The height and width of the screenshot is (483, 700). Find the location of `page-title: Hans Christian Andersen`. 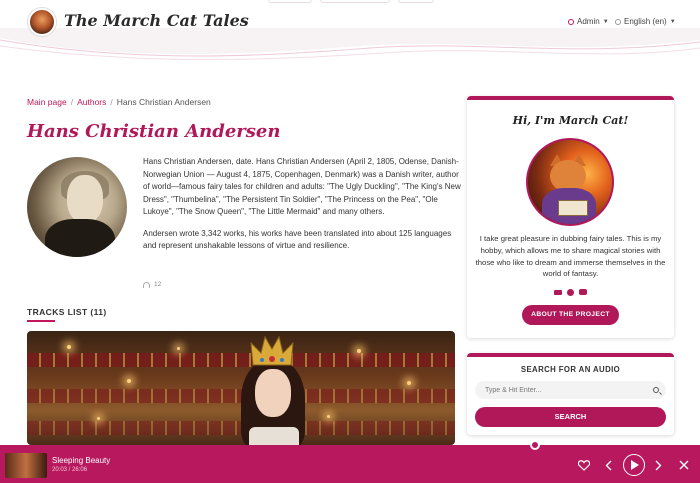

page-title: Hans Christian Andersen is located at coordinates (154, 131).